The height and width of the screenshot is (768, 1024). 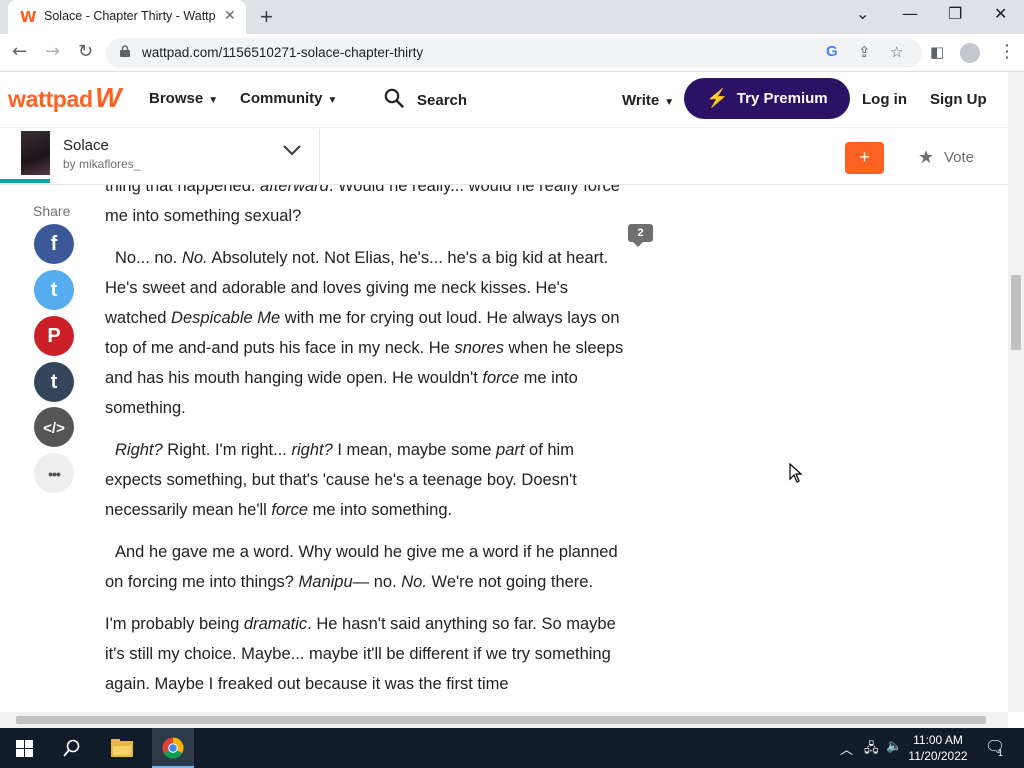 What do you see at coordinates (1016, 312) in the screenshot?
I see `vertical-scroll-thumb` at bounding box center [1016, 312].